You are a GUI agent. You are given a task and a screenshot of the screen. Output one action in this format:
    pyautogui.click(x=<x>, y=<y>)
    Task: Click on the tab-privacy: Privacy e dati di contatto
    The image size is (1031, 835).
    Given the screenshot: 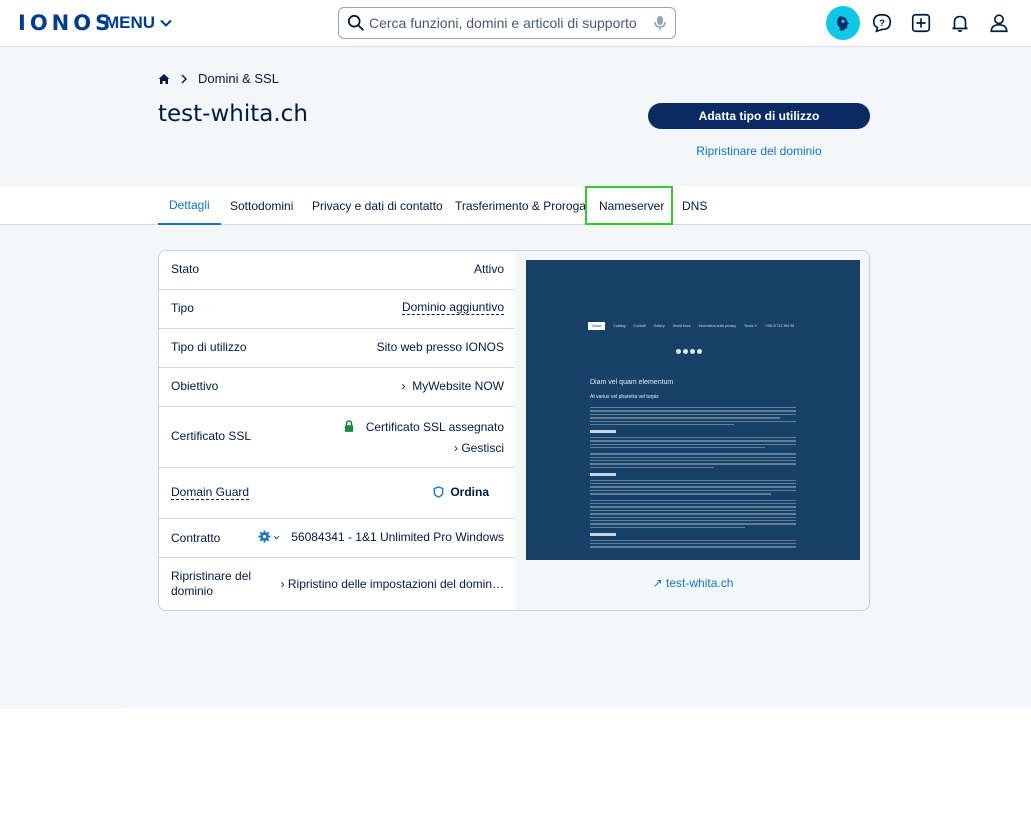 What is the action you would take?
    pyautogui.click(x=377, y=205)
    